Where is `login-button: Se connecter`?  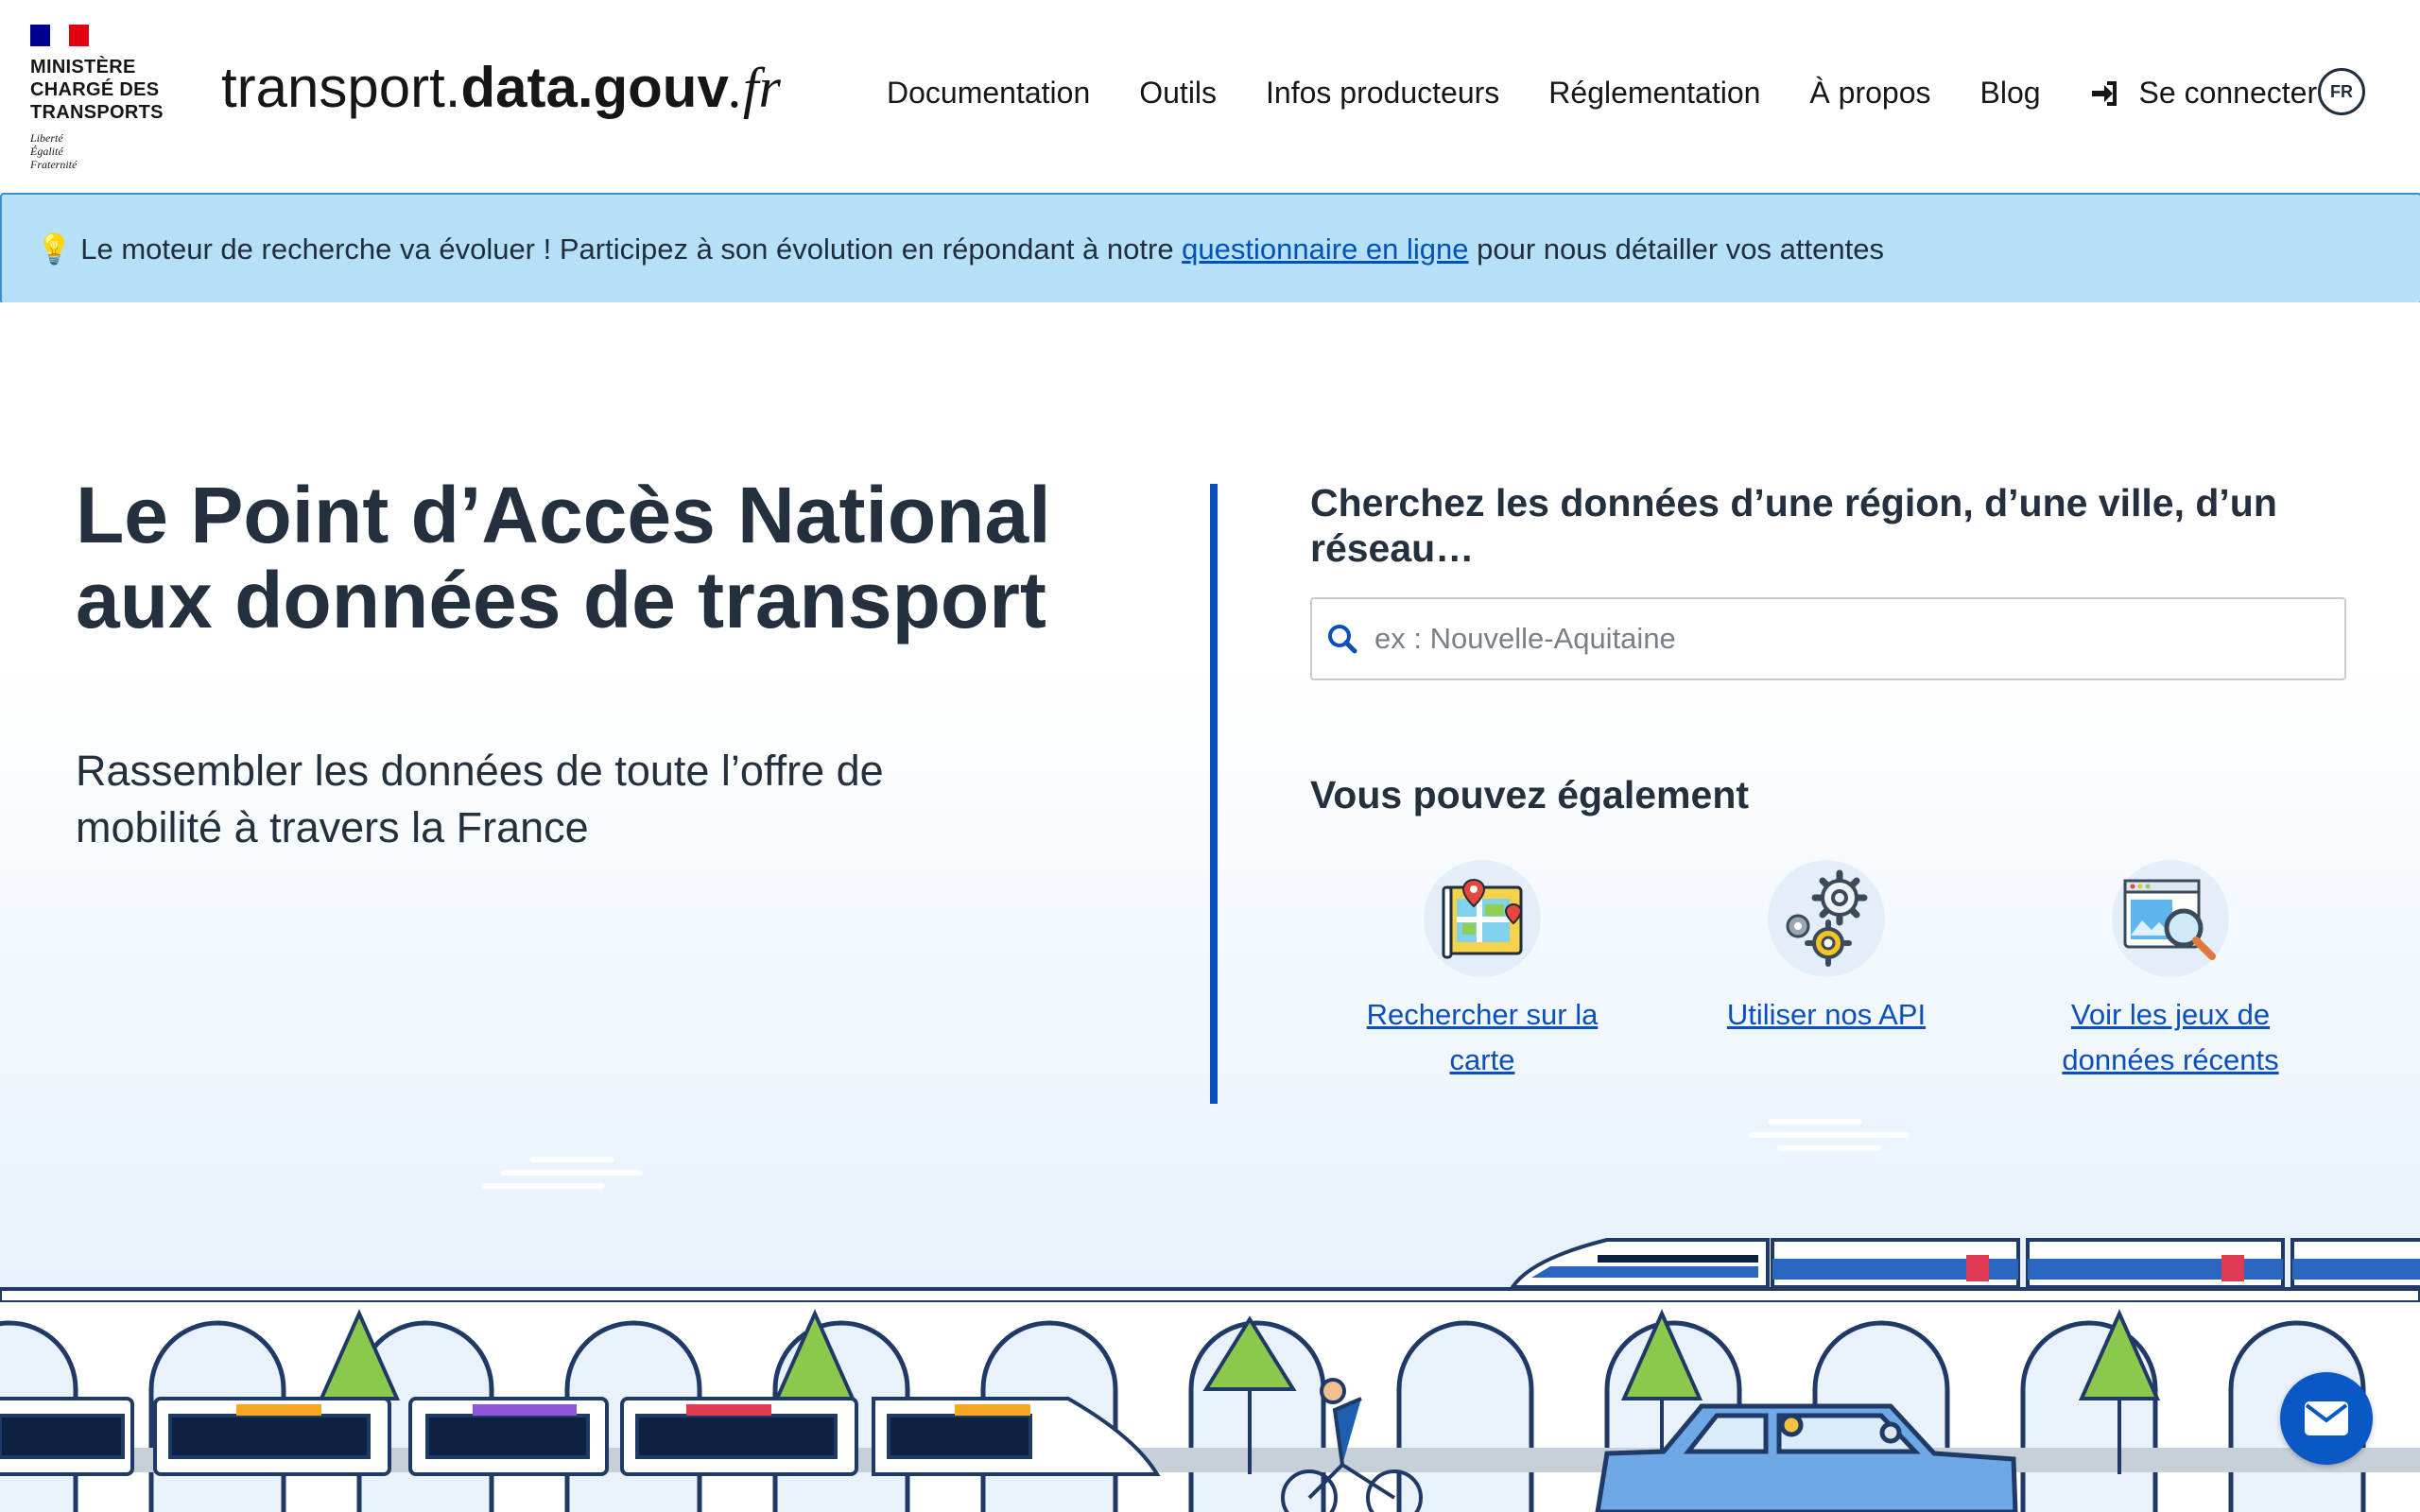 login-button: Se connecter is located at coordinates (2204, 93).